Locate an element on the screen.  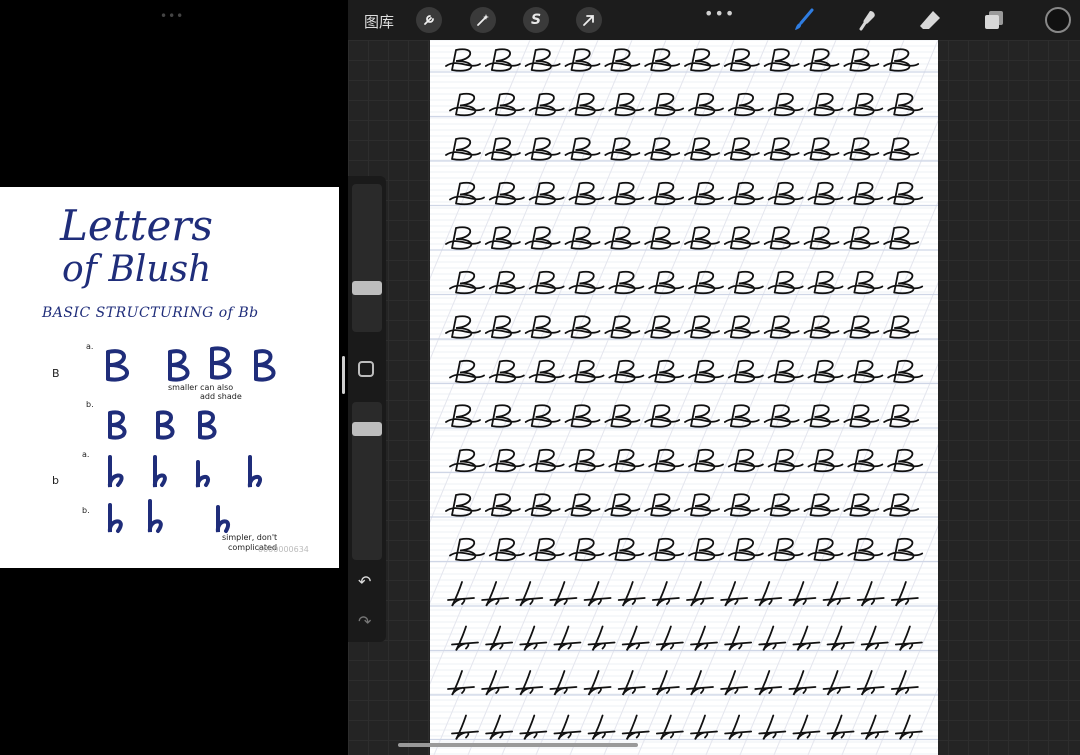
split-handle: ••• is located at coordinates (172, 16).